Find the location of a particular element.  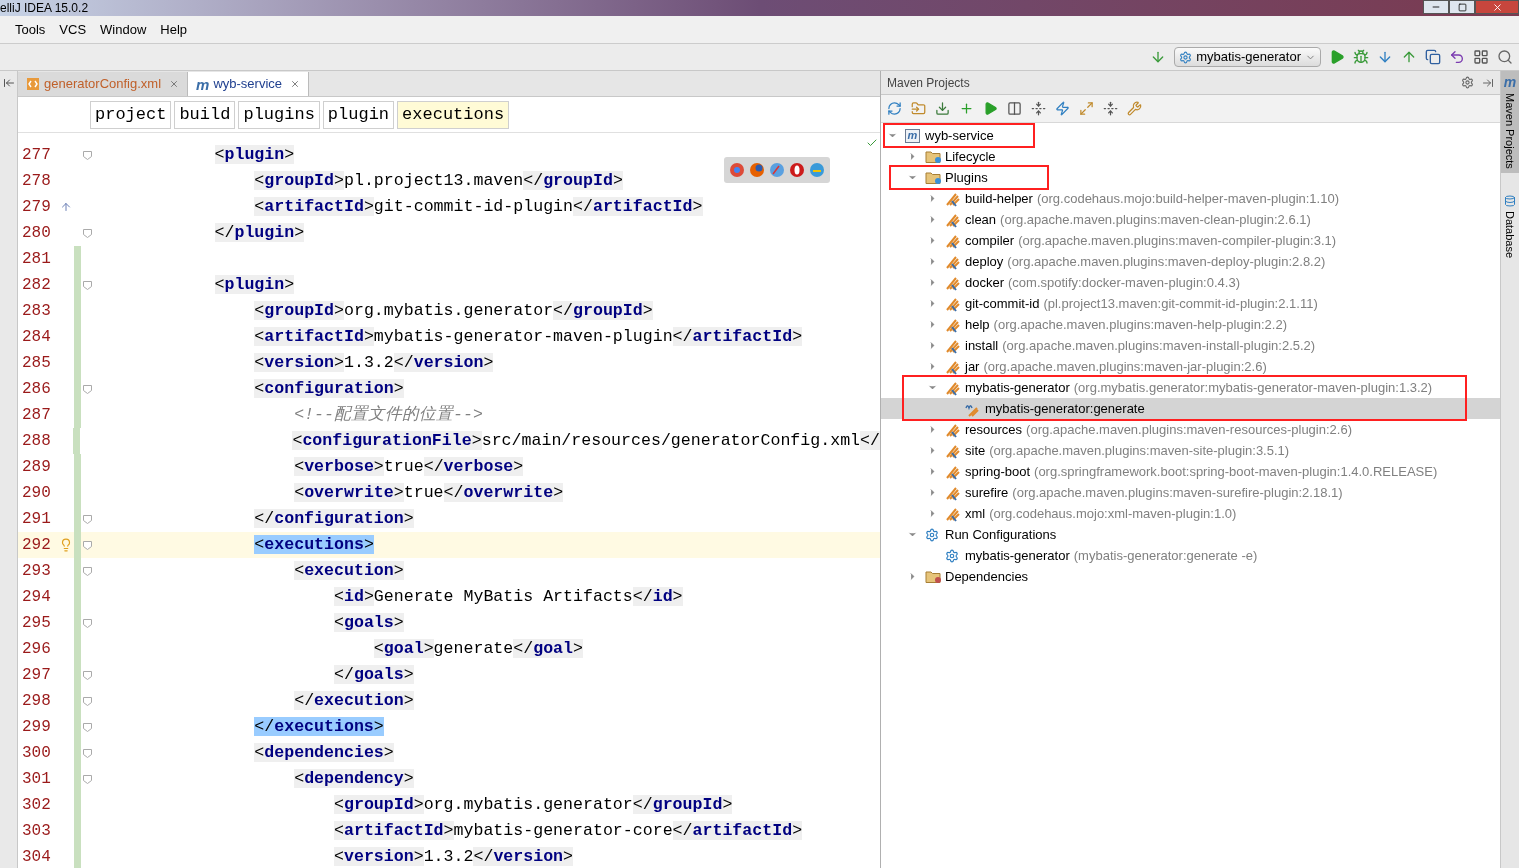

tree-item: docker (com.spotify:docker-maven-plugin:0.4.3) is located at coordinates (1190, 282).